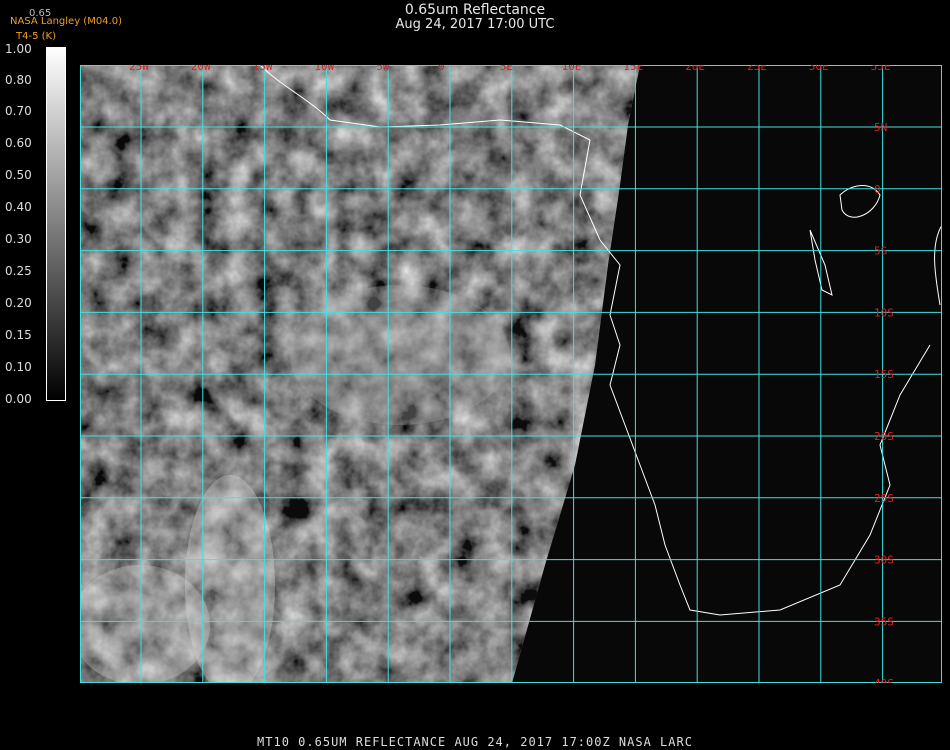  Describe the element at coordinates (884, 312) in the screenshot. I see `lat-label: 10S` at that location.